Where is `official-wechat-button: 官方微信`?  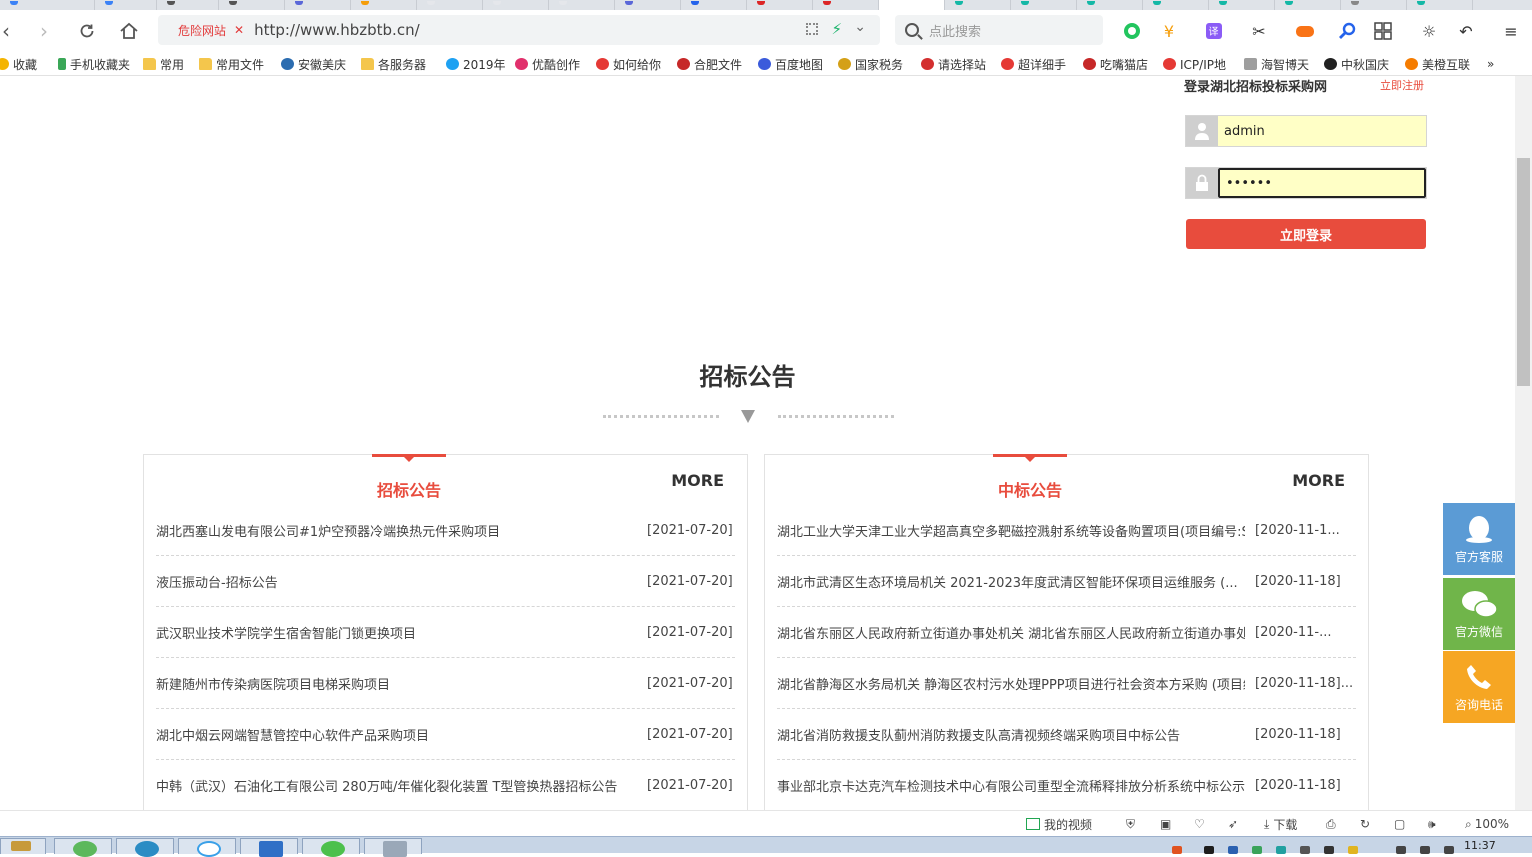
official-wechat-button: 官方微信 is located at coordinates (1479, 614).